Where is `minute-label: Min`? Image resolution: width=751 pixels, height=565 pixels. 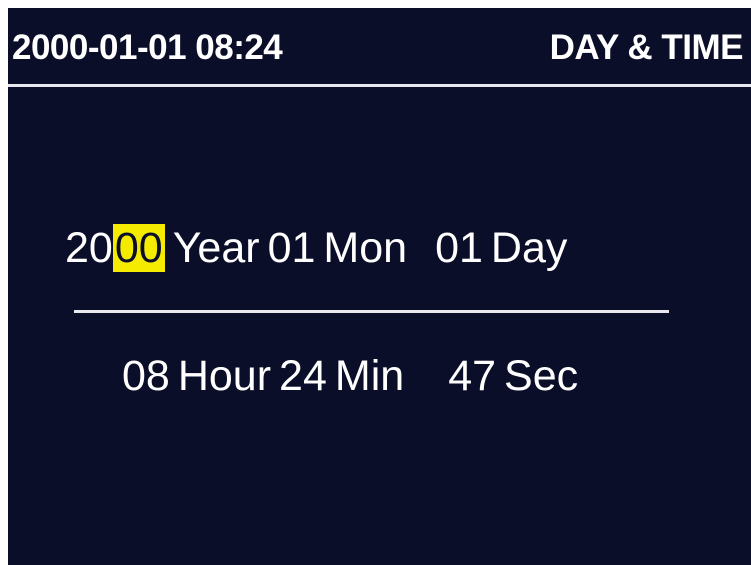
minute-label: Min is located at coordinates (369, 376).